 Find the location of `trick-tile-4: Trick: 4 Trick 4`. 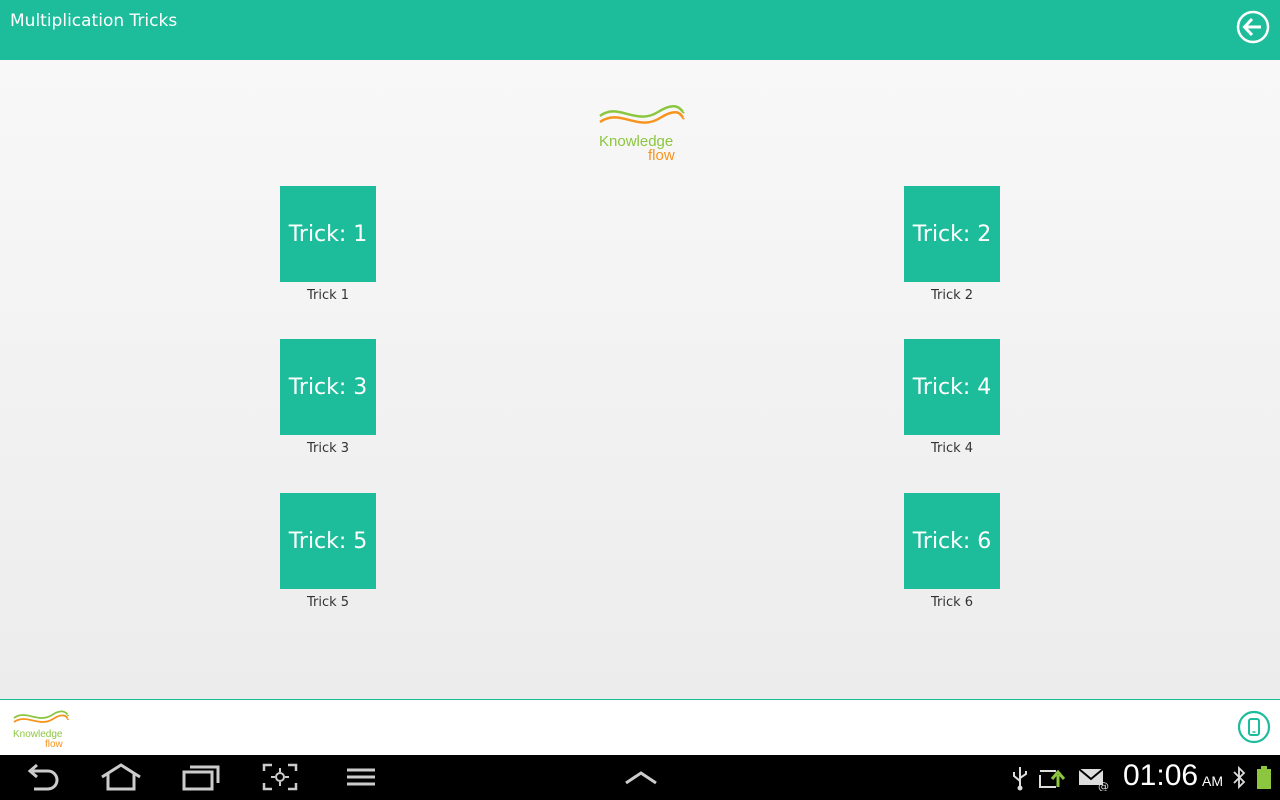

trick-tile-4: Trick: 4 Trick 4 is located at coordinates (952, 397).